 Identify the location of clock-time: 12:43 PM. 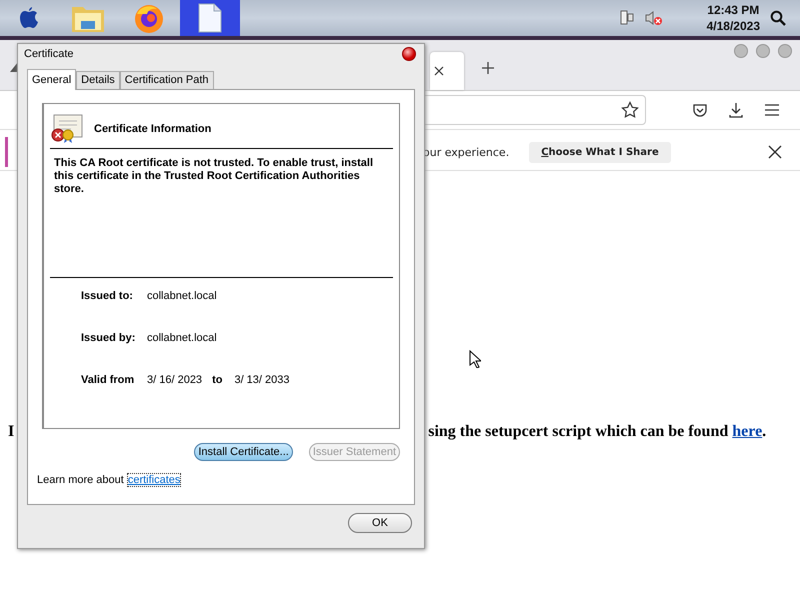
(733, 10).